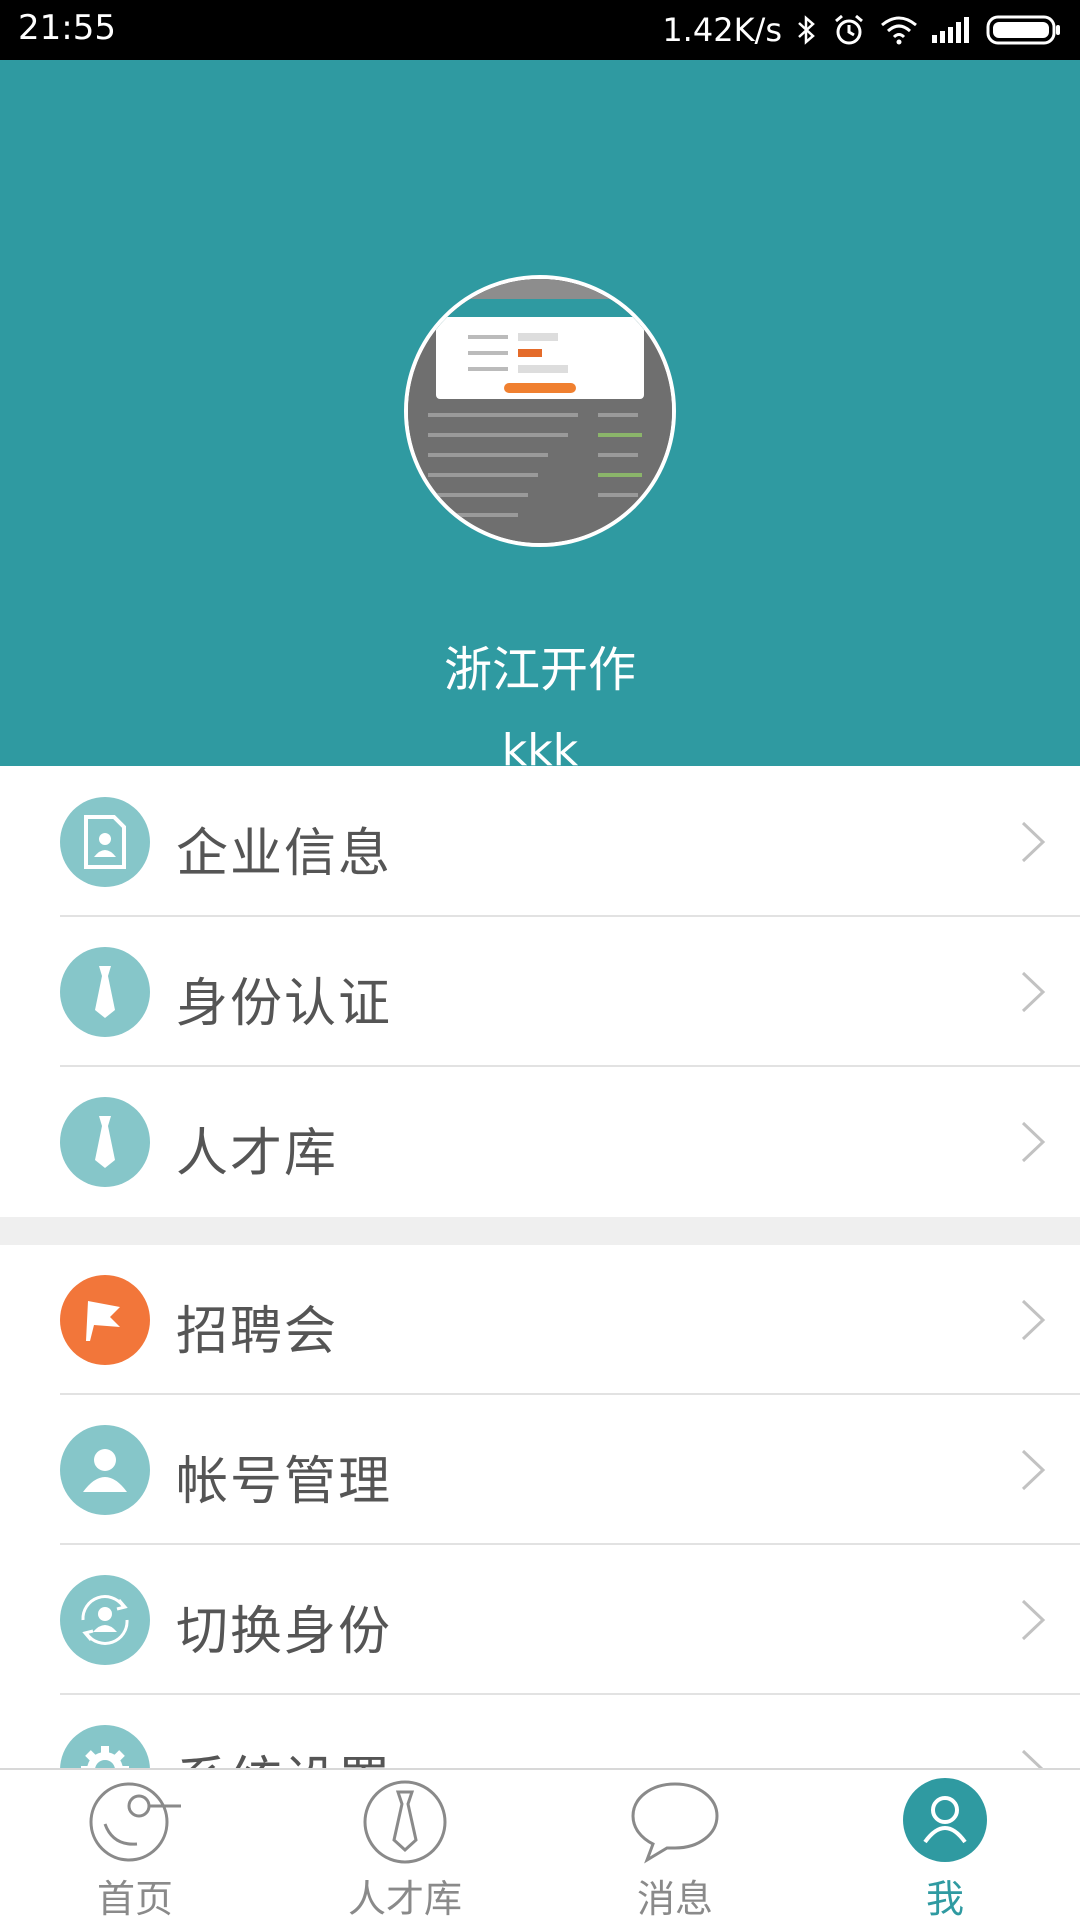 Image resolution: width=1080 pixels, height=1920 pixels. Describe the element at coordinates (284, 1754) in the screenshot. I see `menu-item-label: 系统设置` at that location.